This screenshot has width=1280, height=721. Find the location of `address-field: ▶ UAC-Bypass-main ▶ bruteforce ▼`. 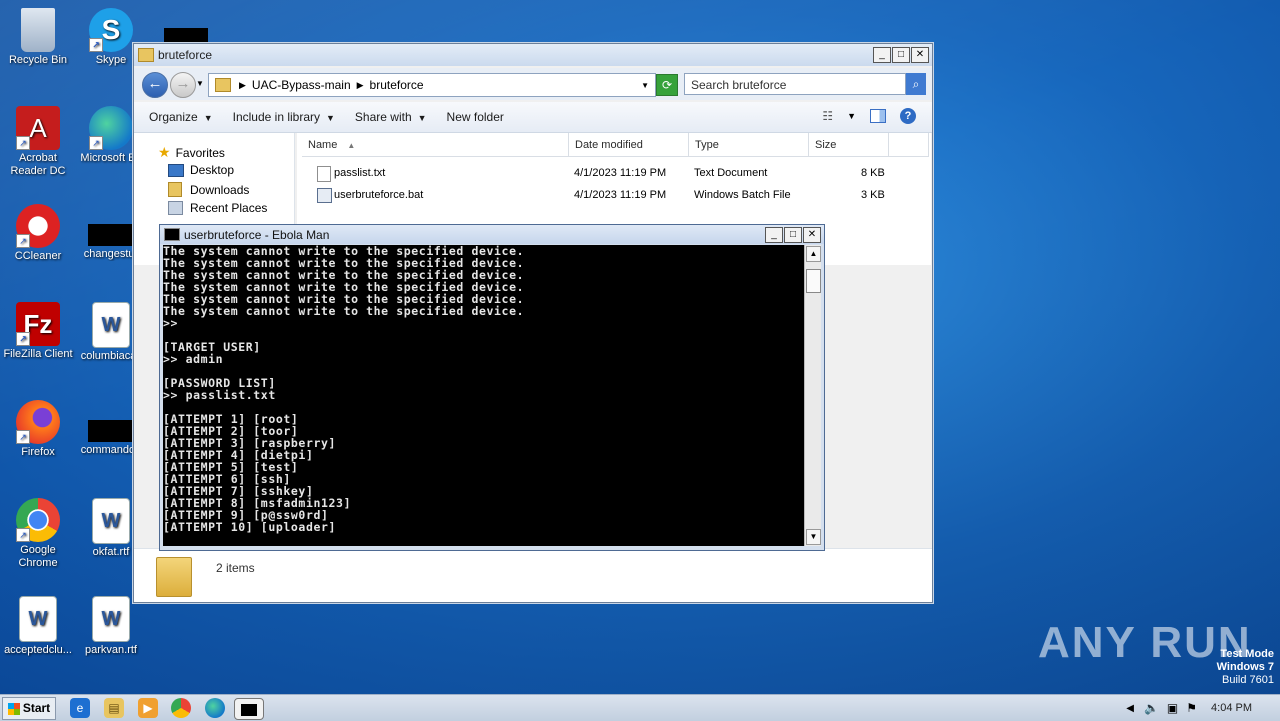

address-field: ▶ UAC-Bypass-main ▶ bruteforce ▼ is located at coordinates (432, 85).